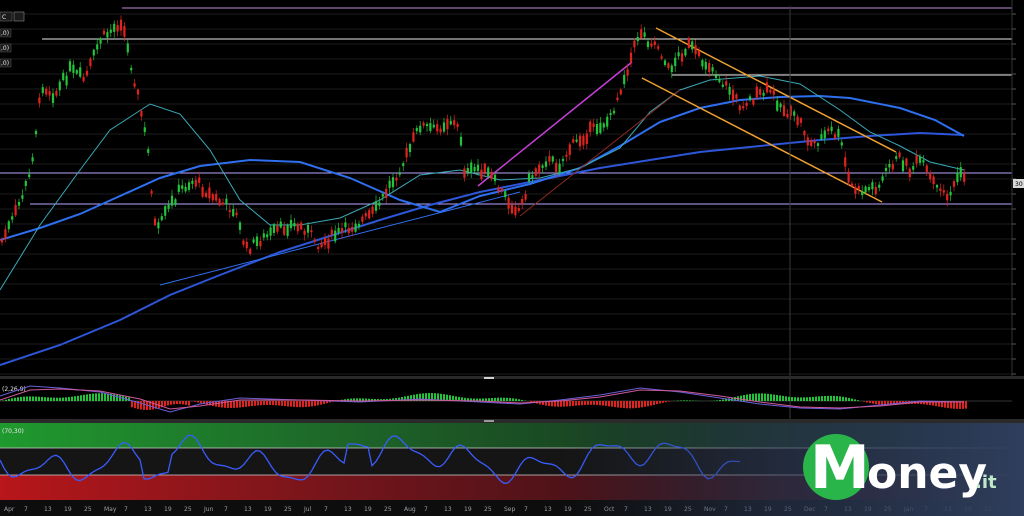  What do you see at coordinates (168, 509) in the screenshot?
I see `x-tick-label: 19` at bounding box center [168, 509].